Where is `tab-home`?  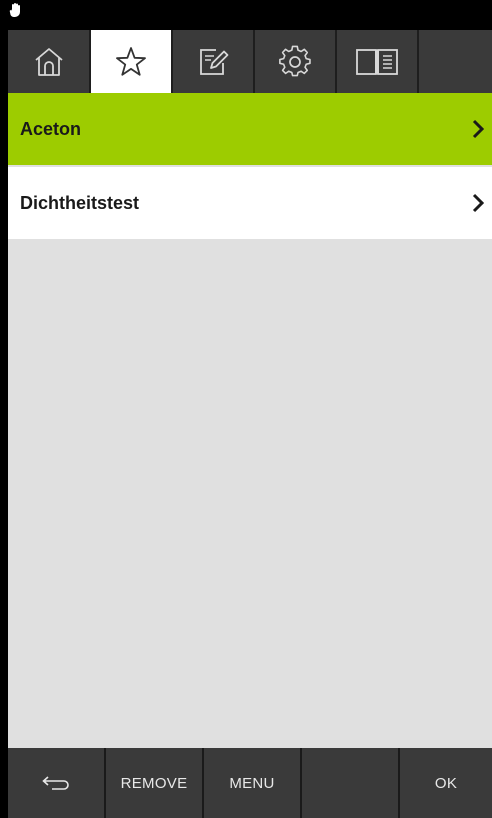 tab-home is located at coordinates (48, 61).